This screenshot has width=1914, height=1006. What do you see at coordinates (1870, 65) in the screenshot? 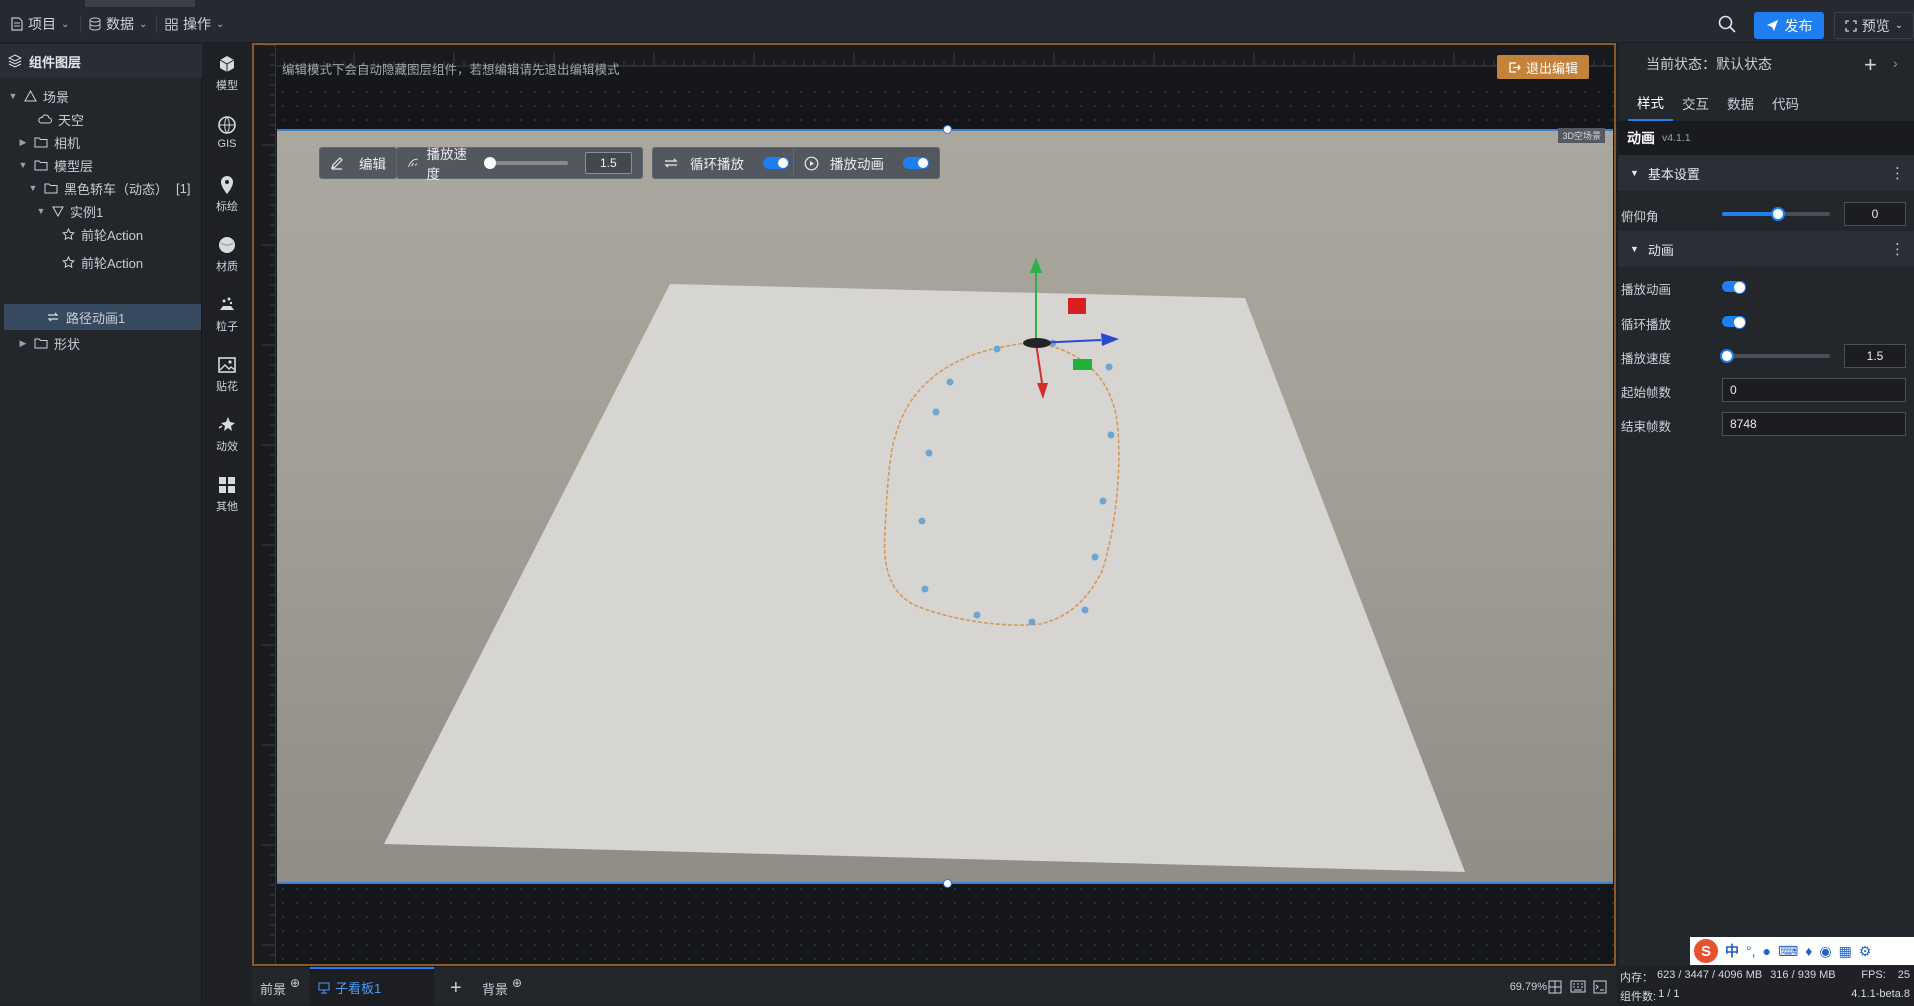
I see `add-state-icon: +` at bounding box center [1870, 65].